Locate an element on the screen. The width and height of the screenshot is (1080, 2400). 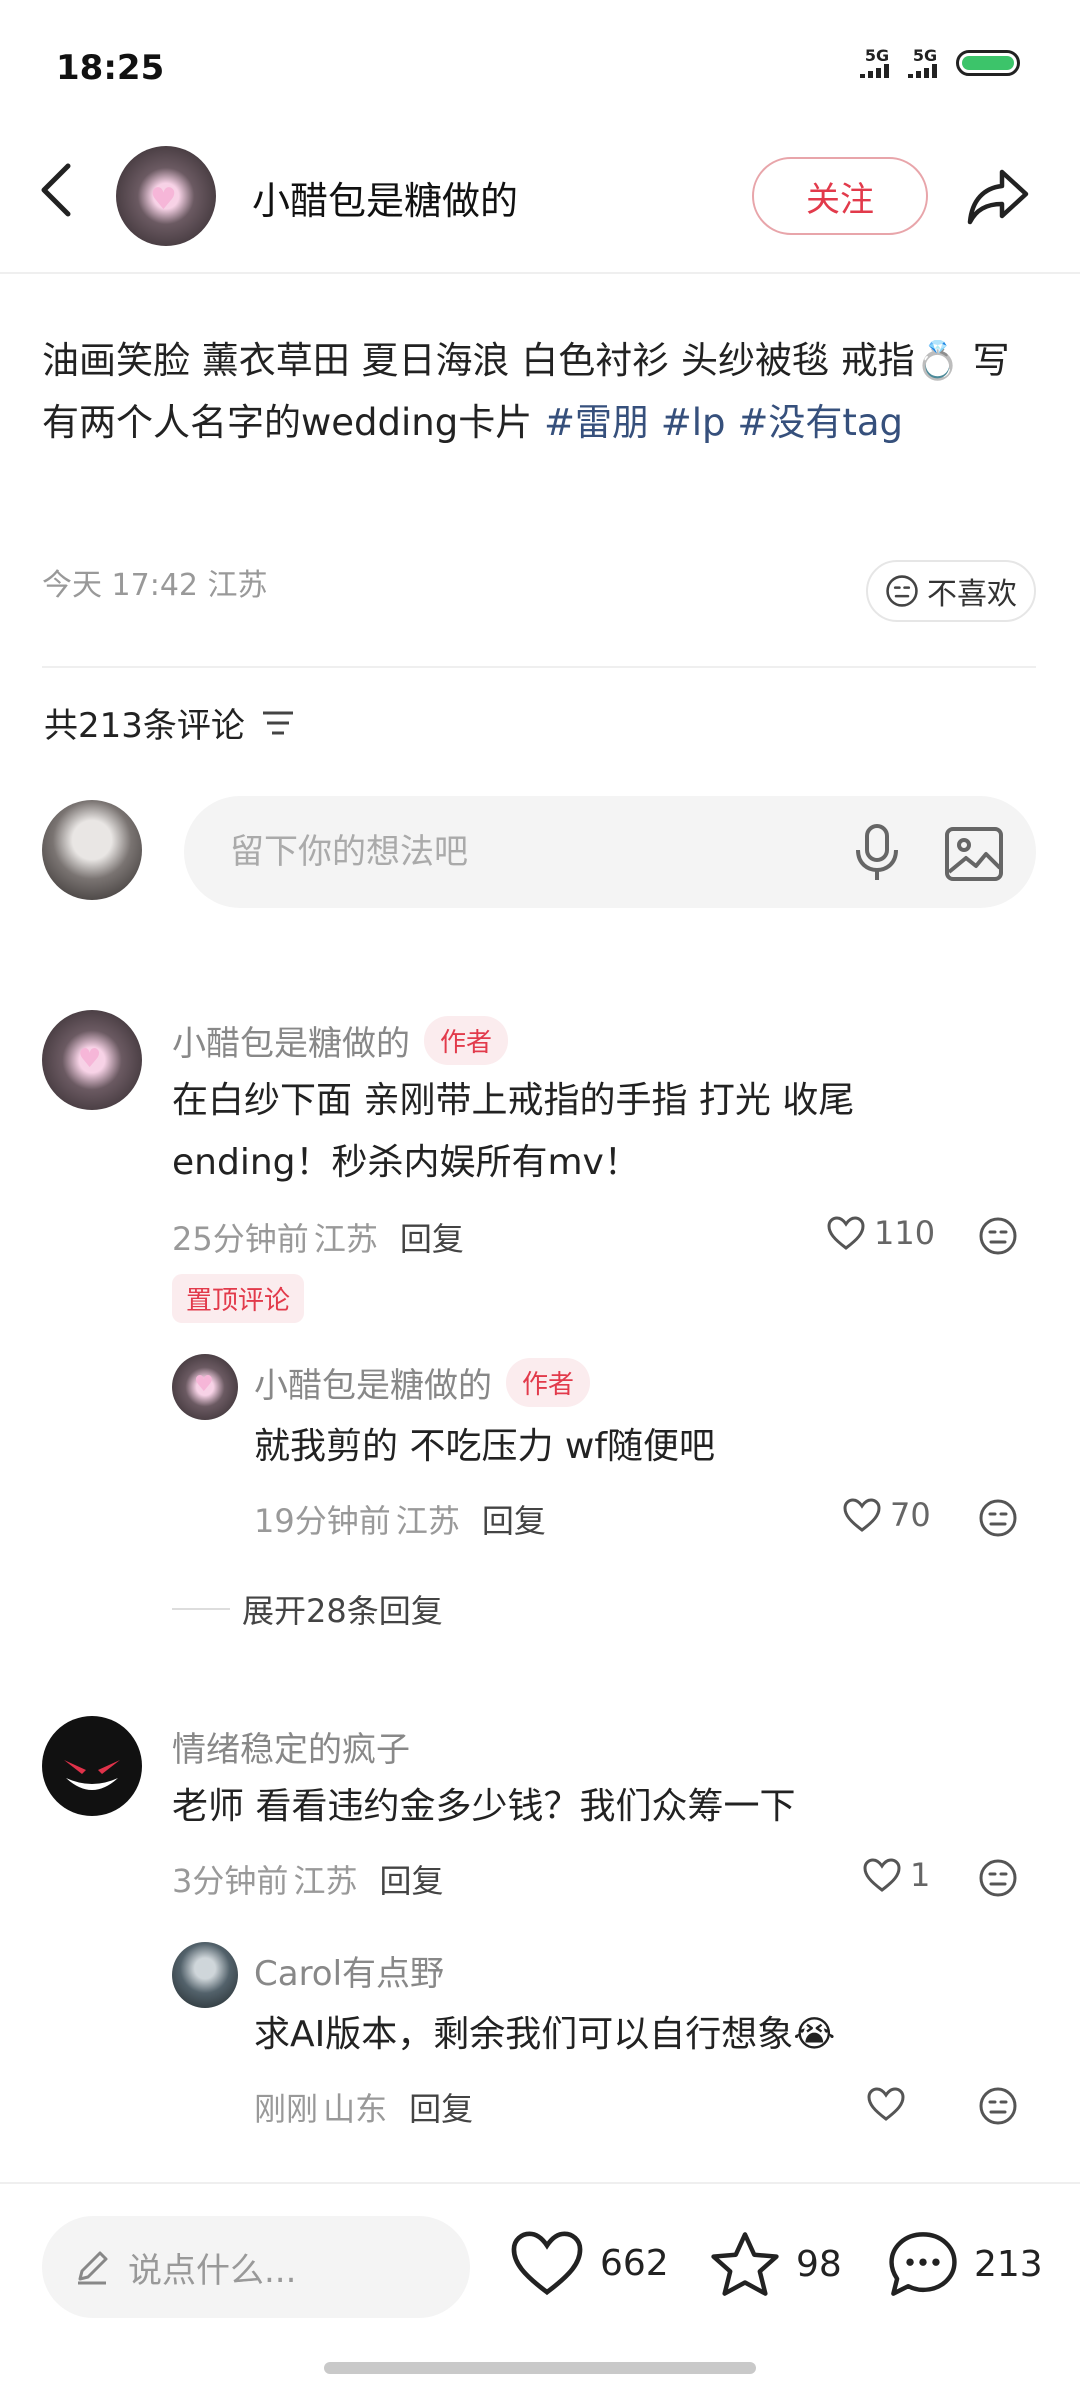
tag-link: #没有tag is located at coordinates (820, 422).